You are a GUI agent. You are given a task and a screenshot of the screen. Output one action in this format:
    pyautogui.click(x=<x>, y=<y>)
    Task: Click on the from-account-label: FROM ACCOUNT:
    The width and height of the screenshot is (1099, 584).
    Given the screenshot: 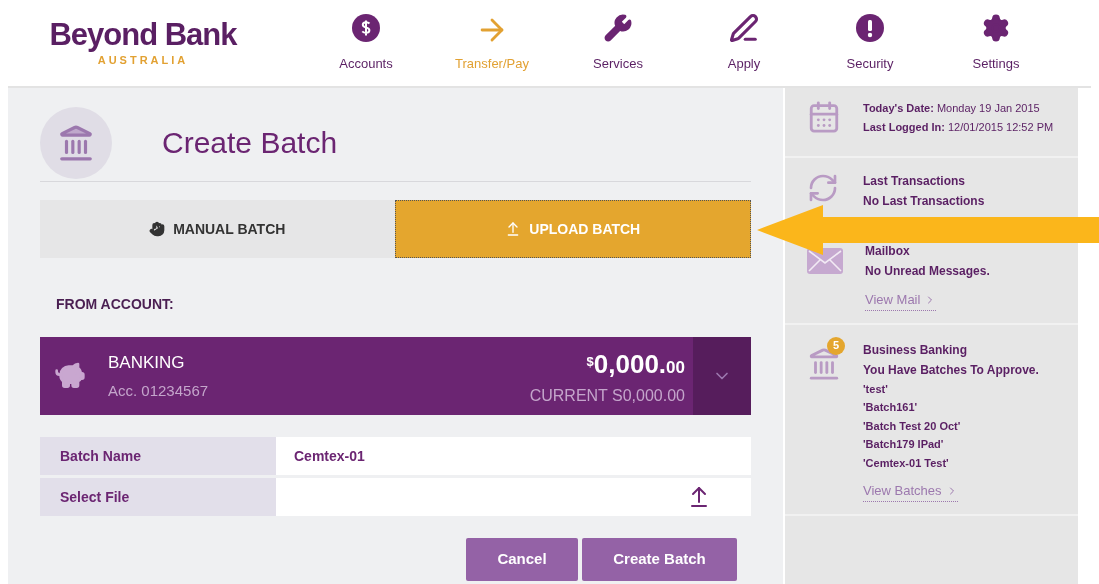 What is the action you would take?
    pyautogui.click(x=115, y=304)
    